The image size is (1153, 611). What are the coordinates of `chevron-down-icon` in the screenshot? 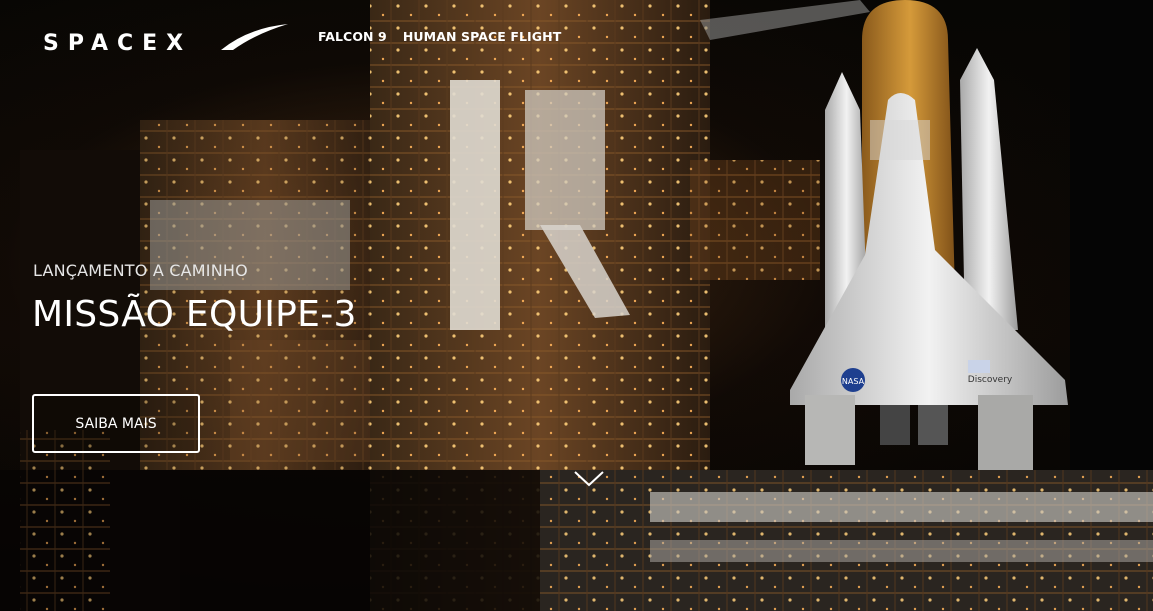 It's located at (589, 479).